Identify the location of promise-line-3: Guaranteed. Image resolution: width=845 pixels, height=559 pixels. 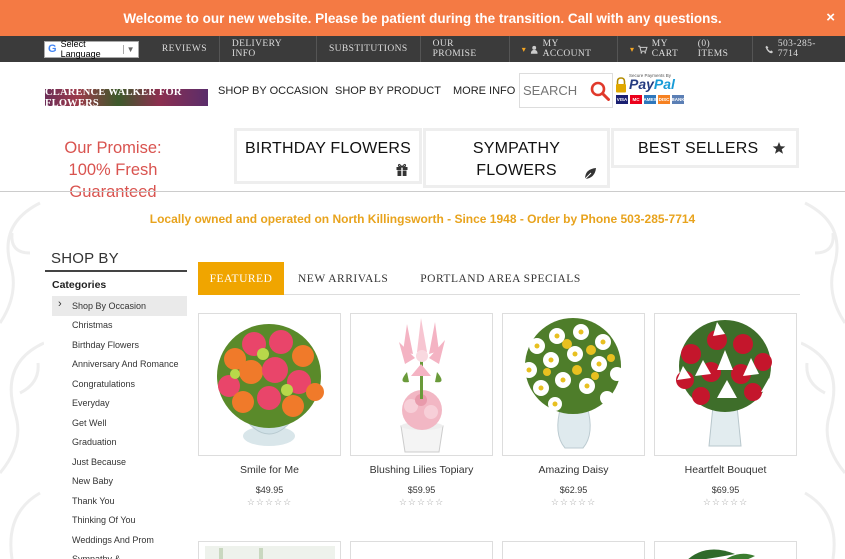
(113, 192).